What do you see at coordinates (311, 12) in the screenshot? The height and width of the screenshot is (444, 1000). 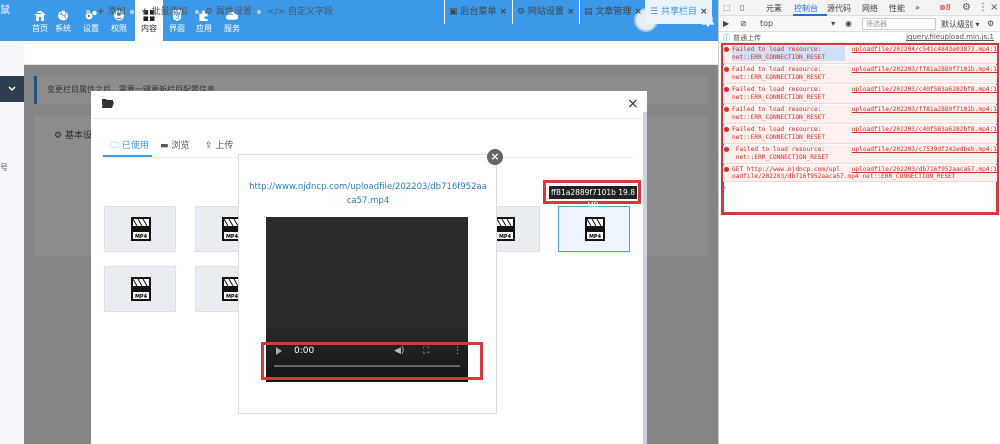 I see `tab-label: 自定义字段` at bounding box center [311, 12].